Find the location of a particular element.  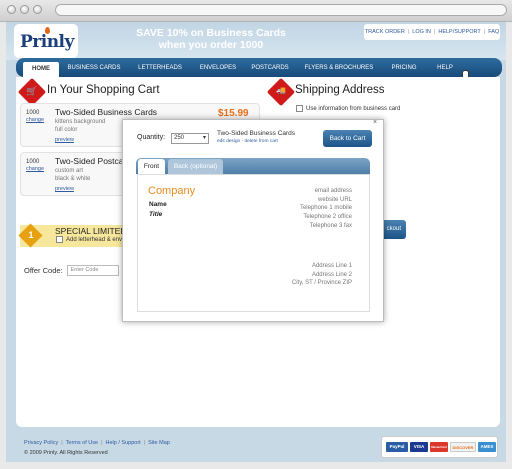

browser-chrome is located at coordinates (256, 11).